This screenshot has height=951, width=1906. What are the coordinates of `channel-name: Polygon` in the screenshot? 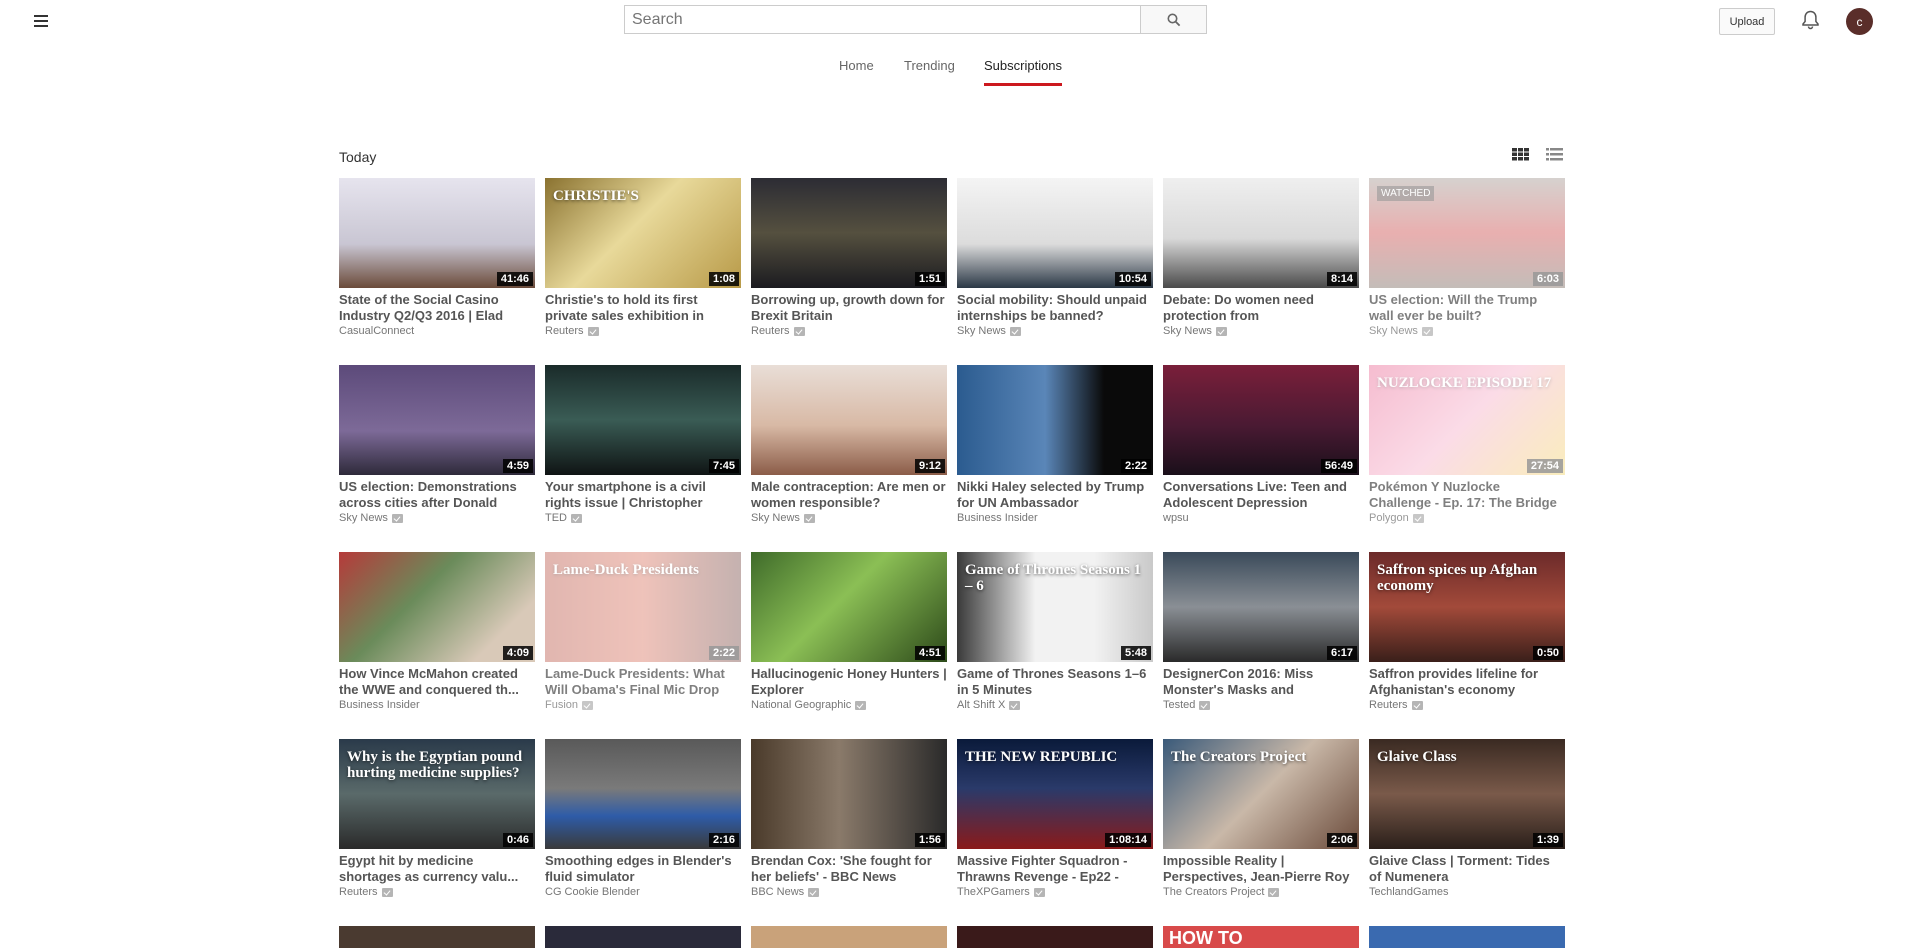 It's located at (1467, 518).